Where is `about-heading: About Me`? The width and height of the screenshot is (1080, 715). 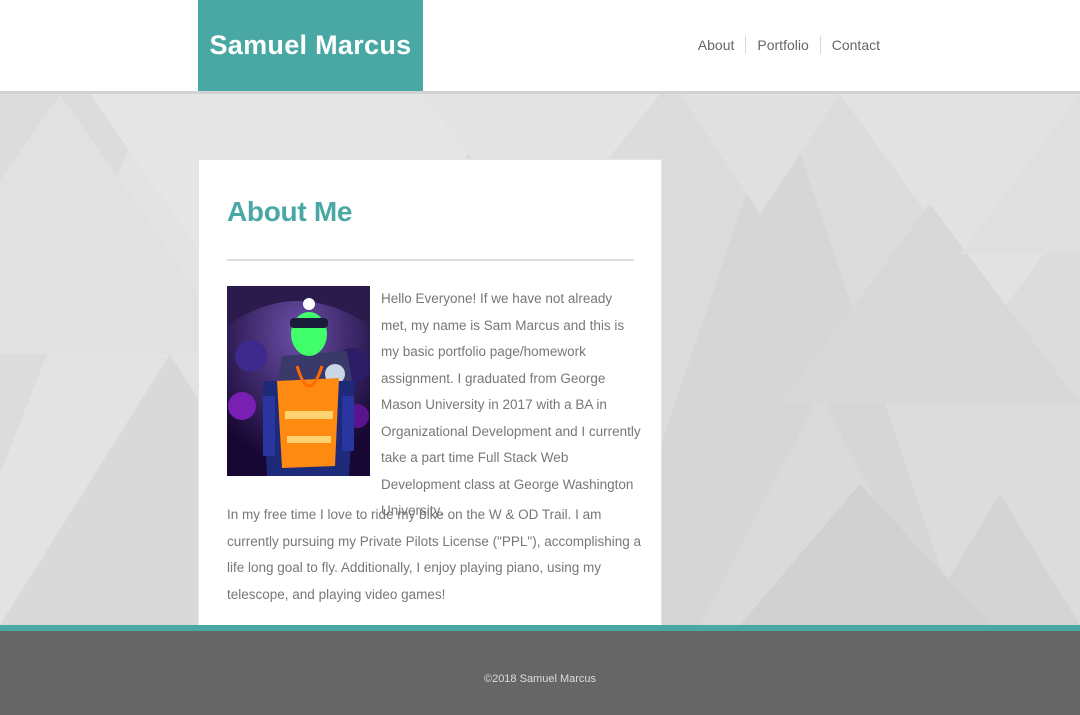
about-heading: About Me is located at coordinates (290, 211).